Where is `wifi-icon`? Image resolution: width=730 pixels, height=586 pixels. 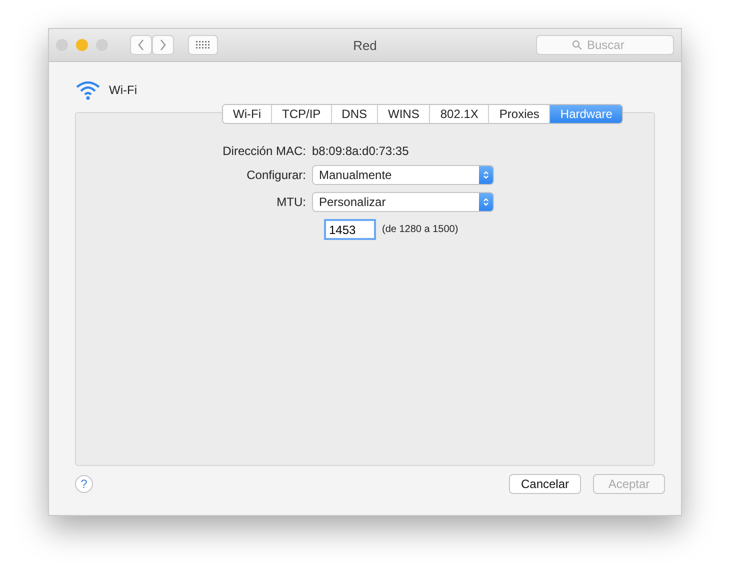 wifi-icon is located at coordinates (88, 90).